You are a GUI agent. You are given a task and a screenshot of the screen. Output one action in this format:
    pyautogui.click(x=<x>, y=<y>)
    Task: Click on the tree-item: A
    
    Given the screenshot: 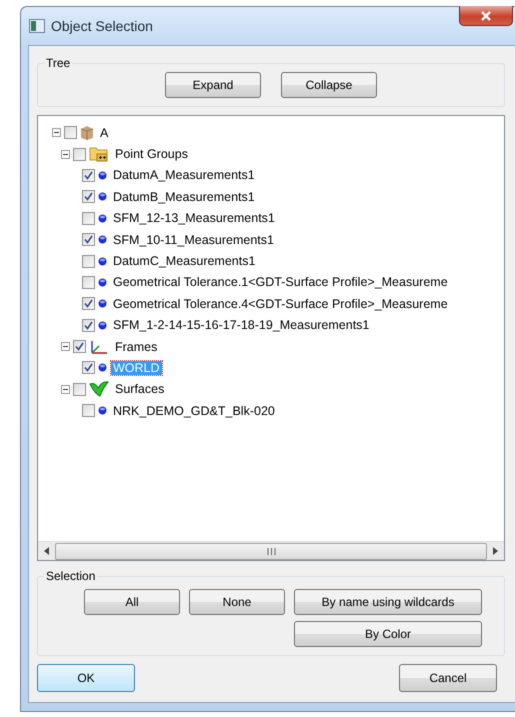 What is the action you would take?
    pyautogui.click(x=104, y=133)
    